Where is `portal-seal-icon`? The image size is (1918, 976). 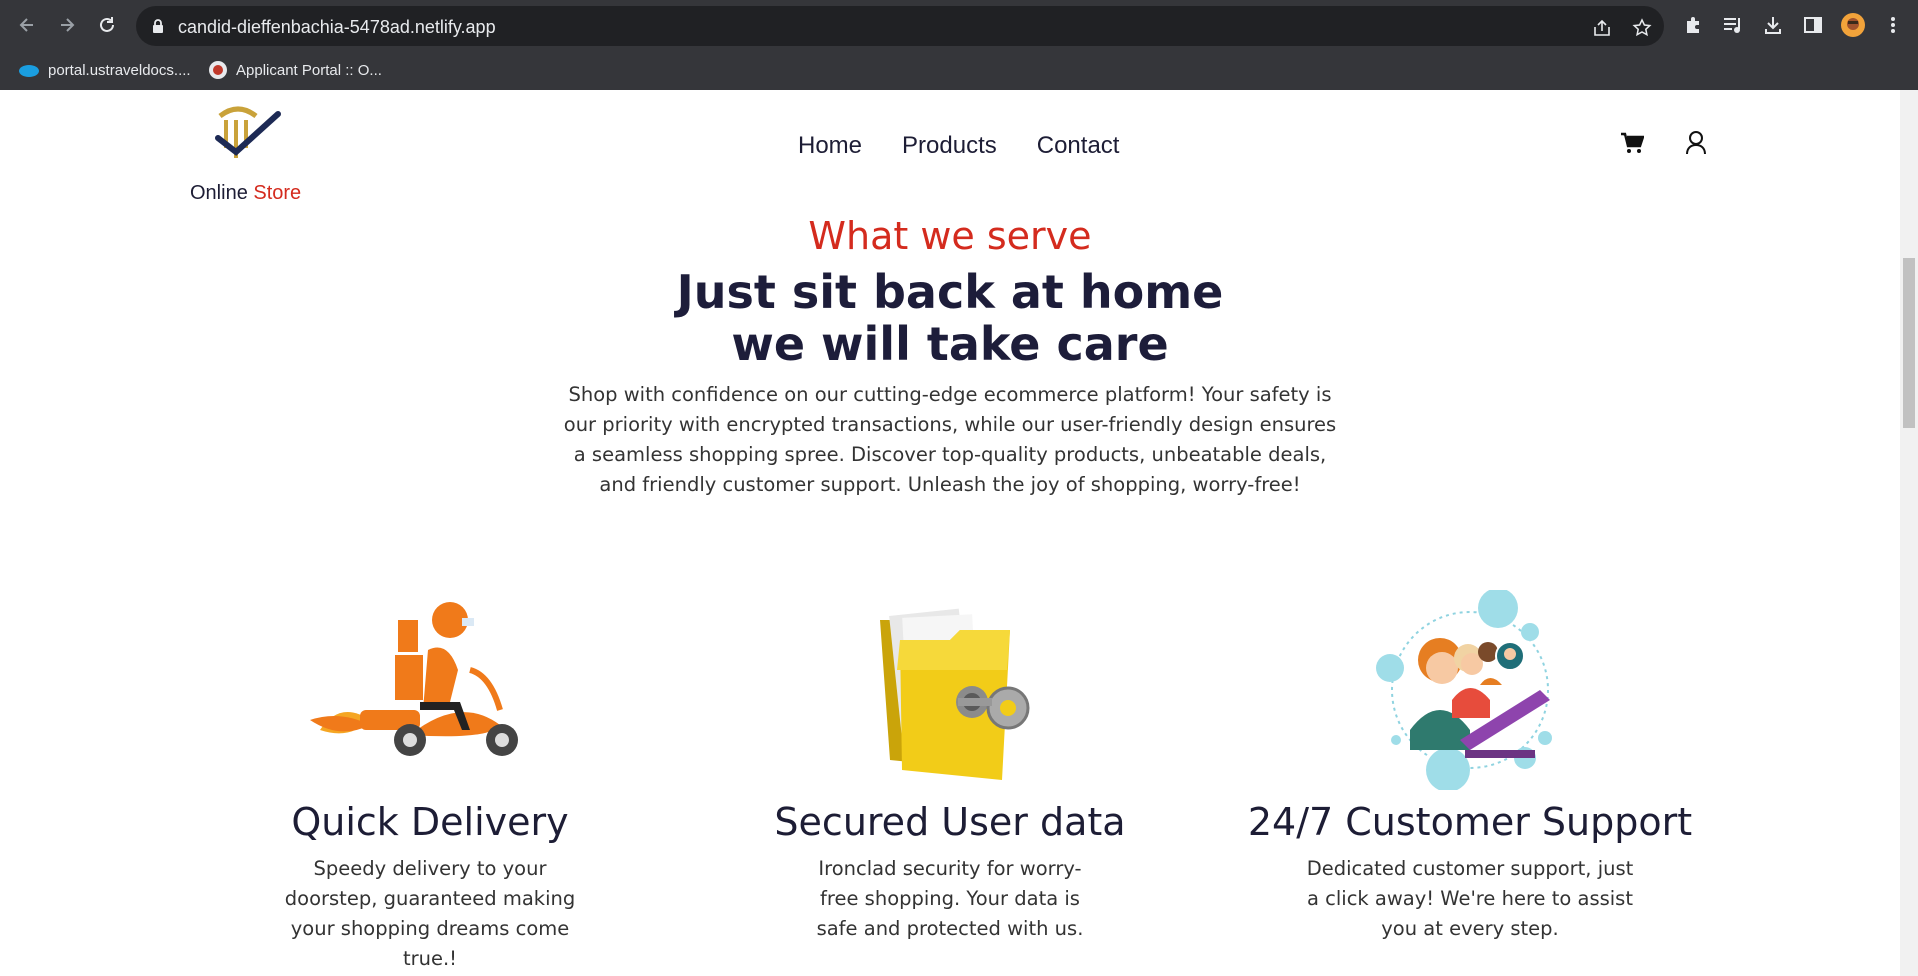 portal-seal-icon is located at coordinates (218, 70).